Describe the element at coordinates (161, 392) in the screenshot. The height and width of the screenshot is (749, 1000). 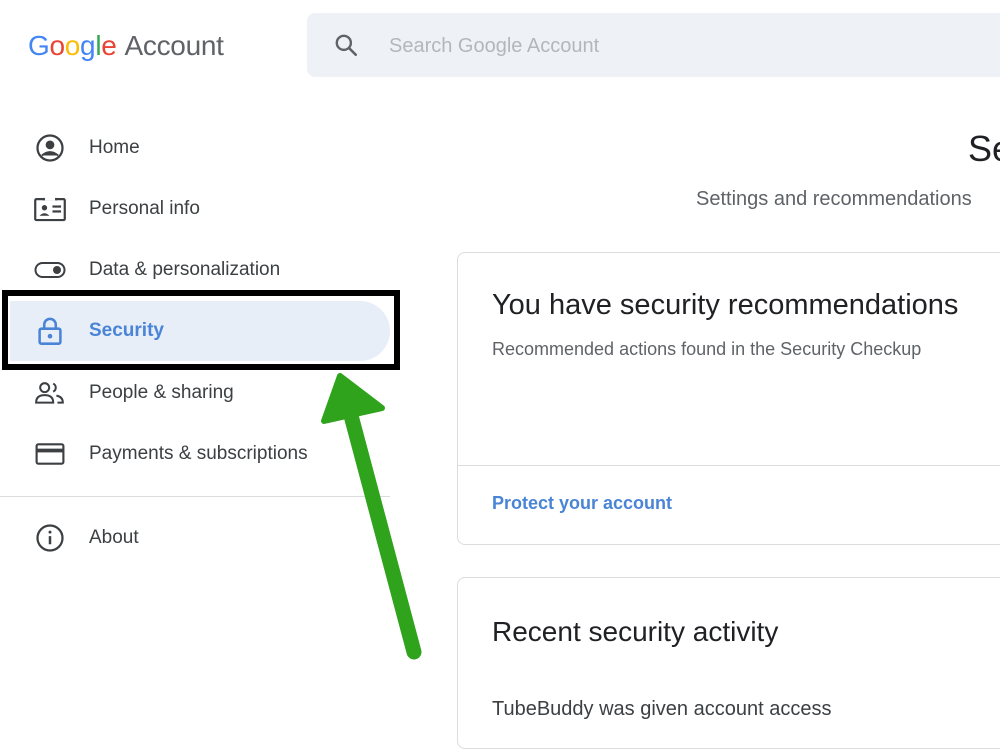
I see `sidebar-item-label: People & sharing` at that location.